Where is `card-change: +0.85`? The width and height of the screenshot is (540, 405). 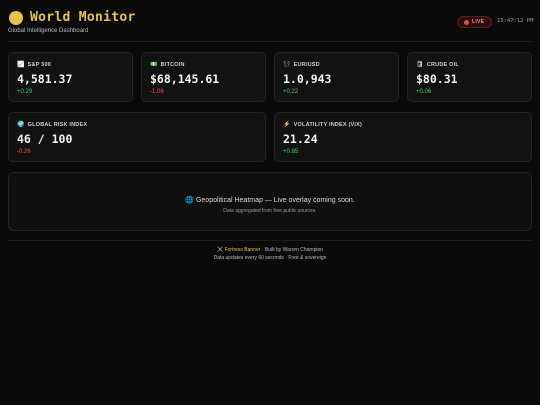 card-change: +0.85 is located at coordinates (291, 152).